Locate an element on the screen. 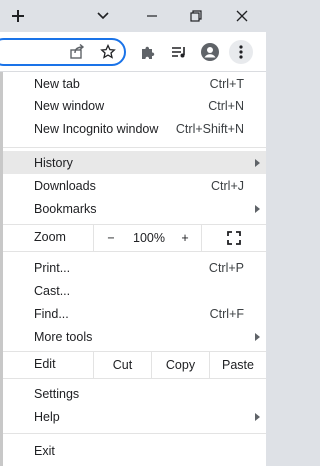 This screenshot has width=320, height=466. menu-item-shortcut: Ctrl+T is located at coordinates (226, 83).